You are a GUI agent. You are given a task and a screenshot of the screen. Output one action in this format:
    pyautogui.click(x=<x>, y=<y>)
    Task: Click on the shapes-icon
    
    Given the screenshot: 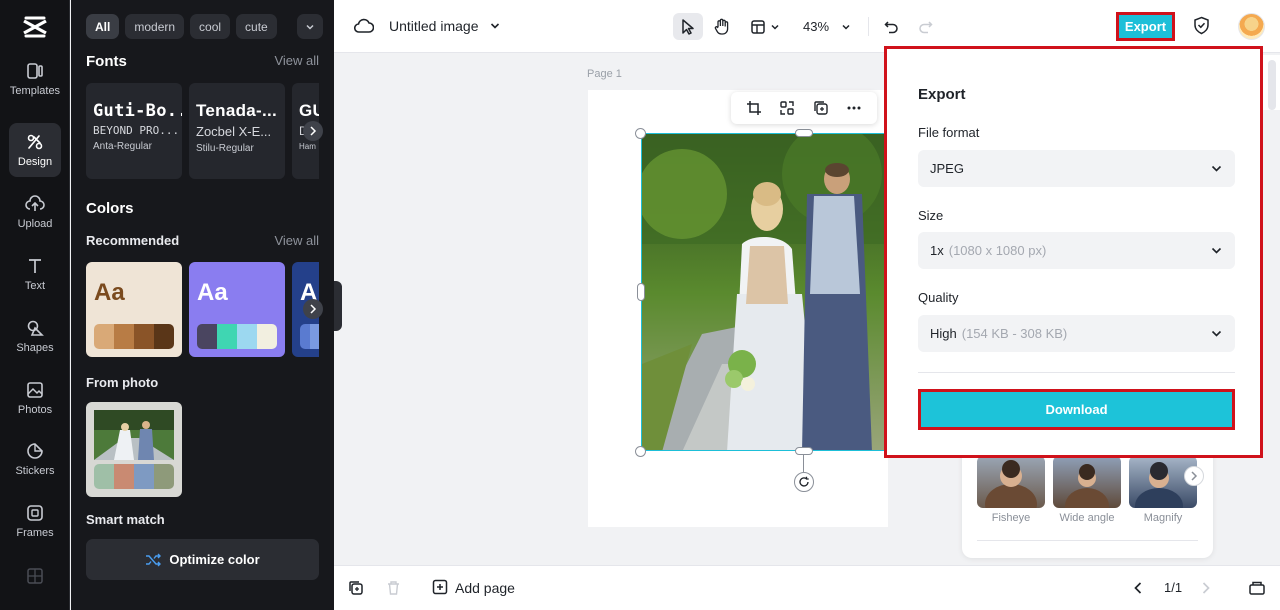 What is the action you would take?
    pyautogui.click(x=35, y=328)
    